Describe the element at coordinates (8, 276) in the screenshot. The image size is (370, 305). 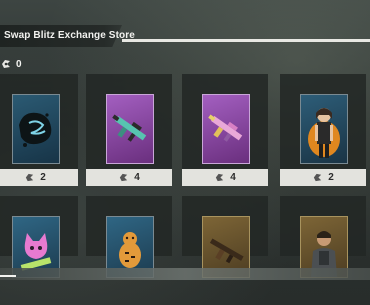
I see `scroll-indicator` at that location.